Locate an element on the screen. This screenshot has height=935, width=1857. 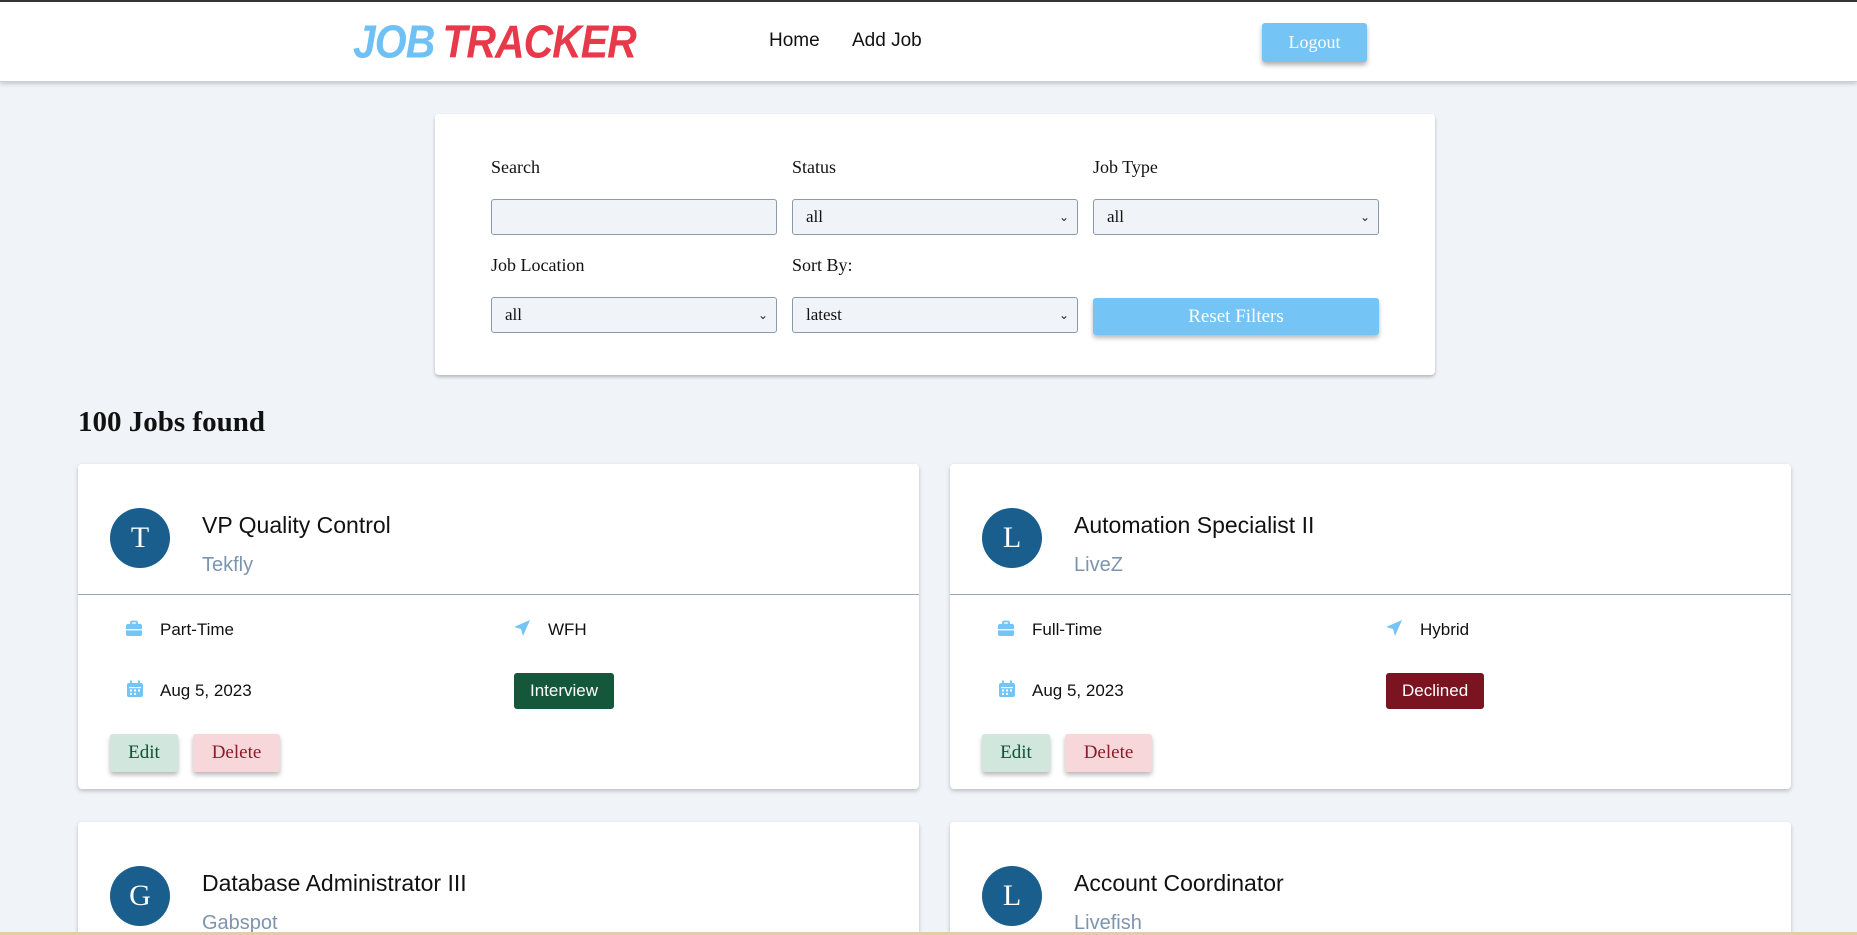
job-card: G Database Administrator III Gabspot is located at coordinates (498, 878).